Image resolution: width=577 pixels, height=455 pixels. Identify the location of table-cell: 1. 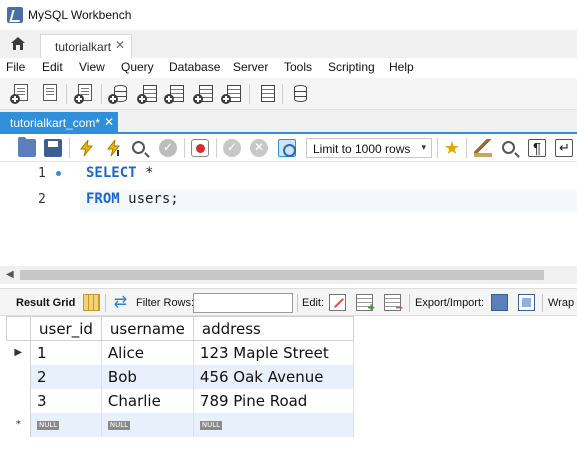
(66, 352).